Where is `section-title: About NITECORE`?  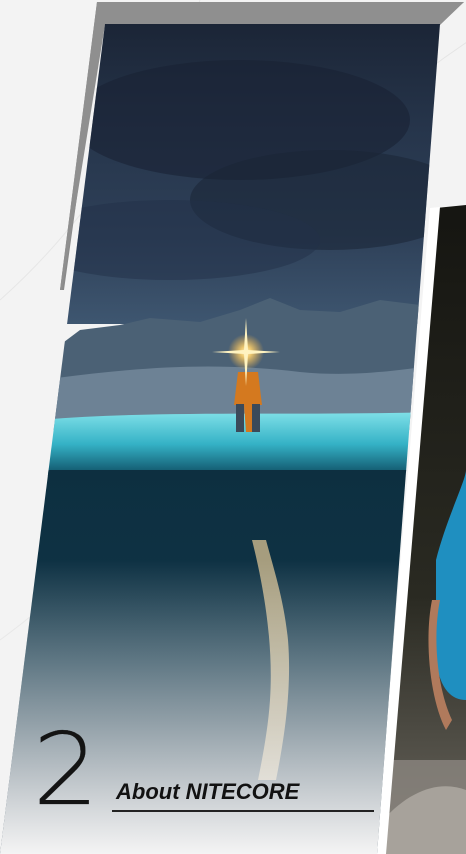
section-title: About NITECORE is located at coordinates (207, 792).